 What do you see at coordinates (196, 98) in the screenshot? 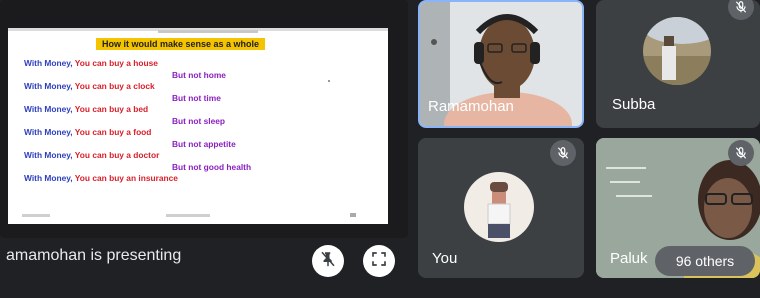
I see `slide-line: But not time` at bounding box center [196, 98].